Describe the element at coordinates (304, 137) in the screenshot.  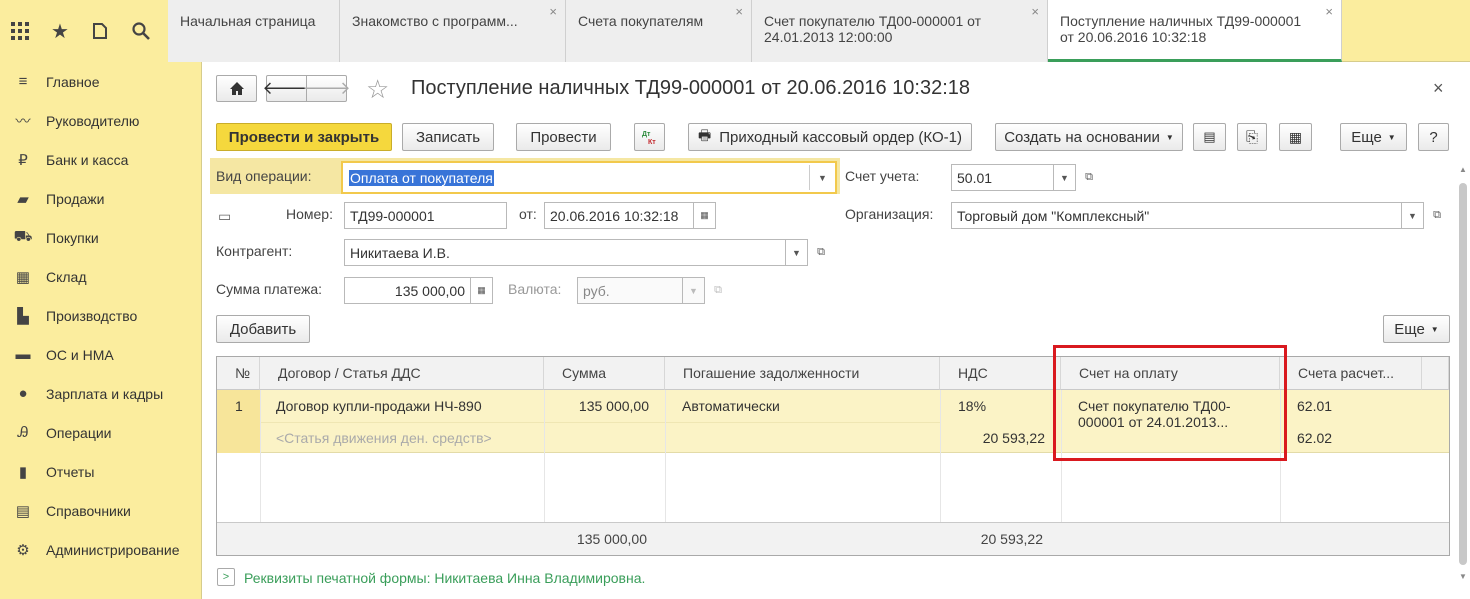
I see `post-and-close-button: Провести и закрыть` at that location.